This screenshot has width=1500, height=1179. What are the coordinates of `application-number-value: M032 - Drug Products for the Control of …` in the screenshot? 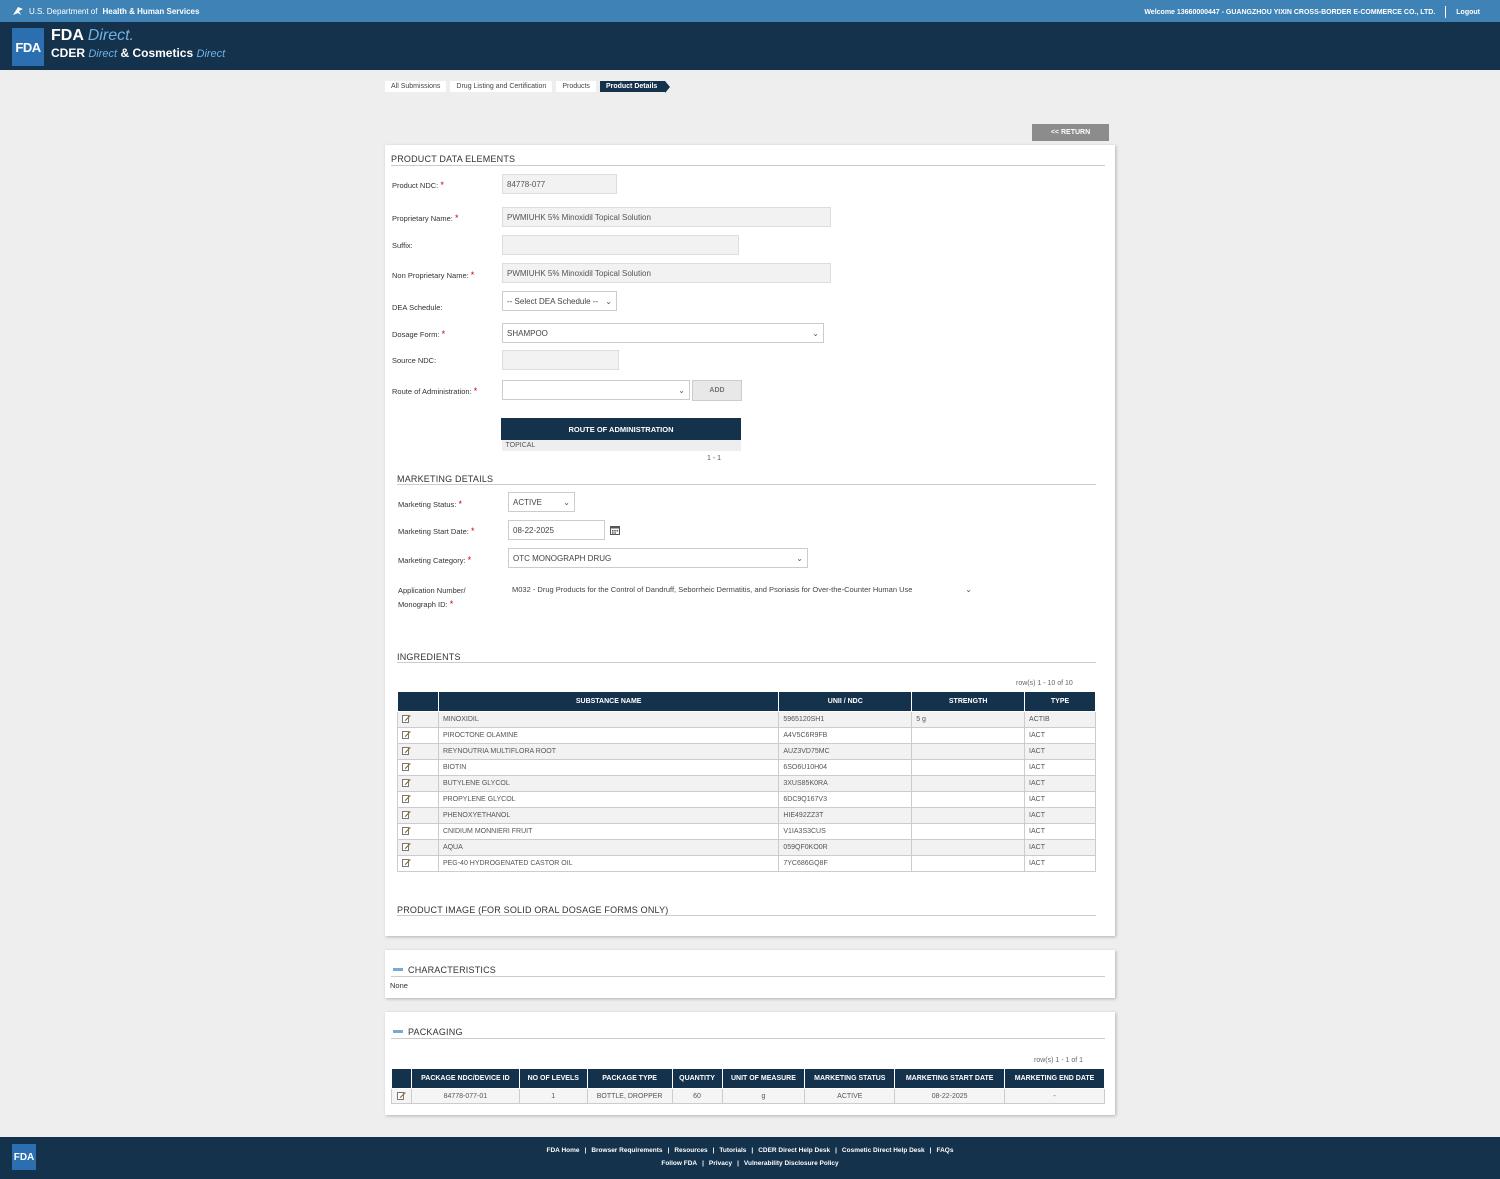 It's located at (712, 589).